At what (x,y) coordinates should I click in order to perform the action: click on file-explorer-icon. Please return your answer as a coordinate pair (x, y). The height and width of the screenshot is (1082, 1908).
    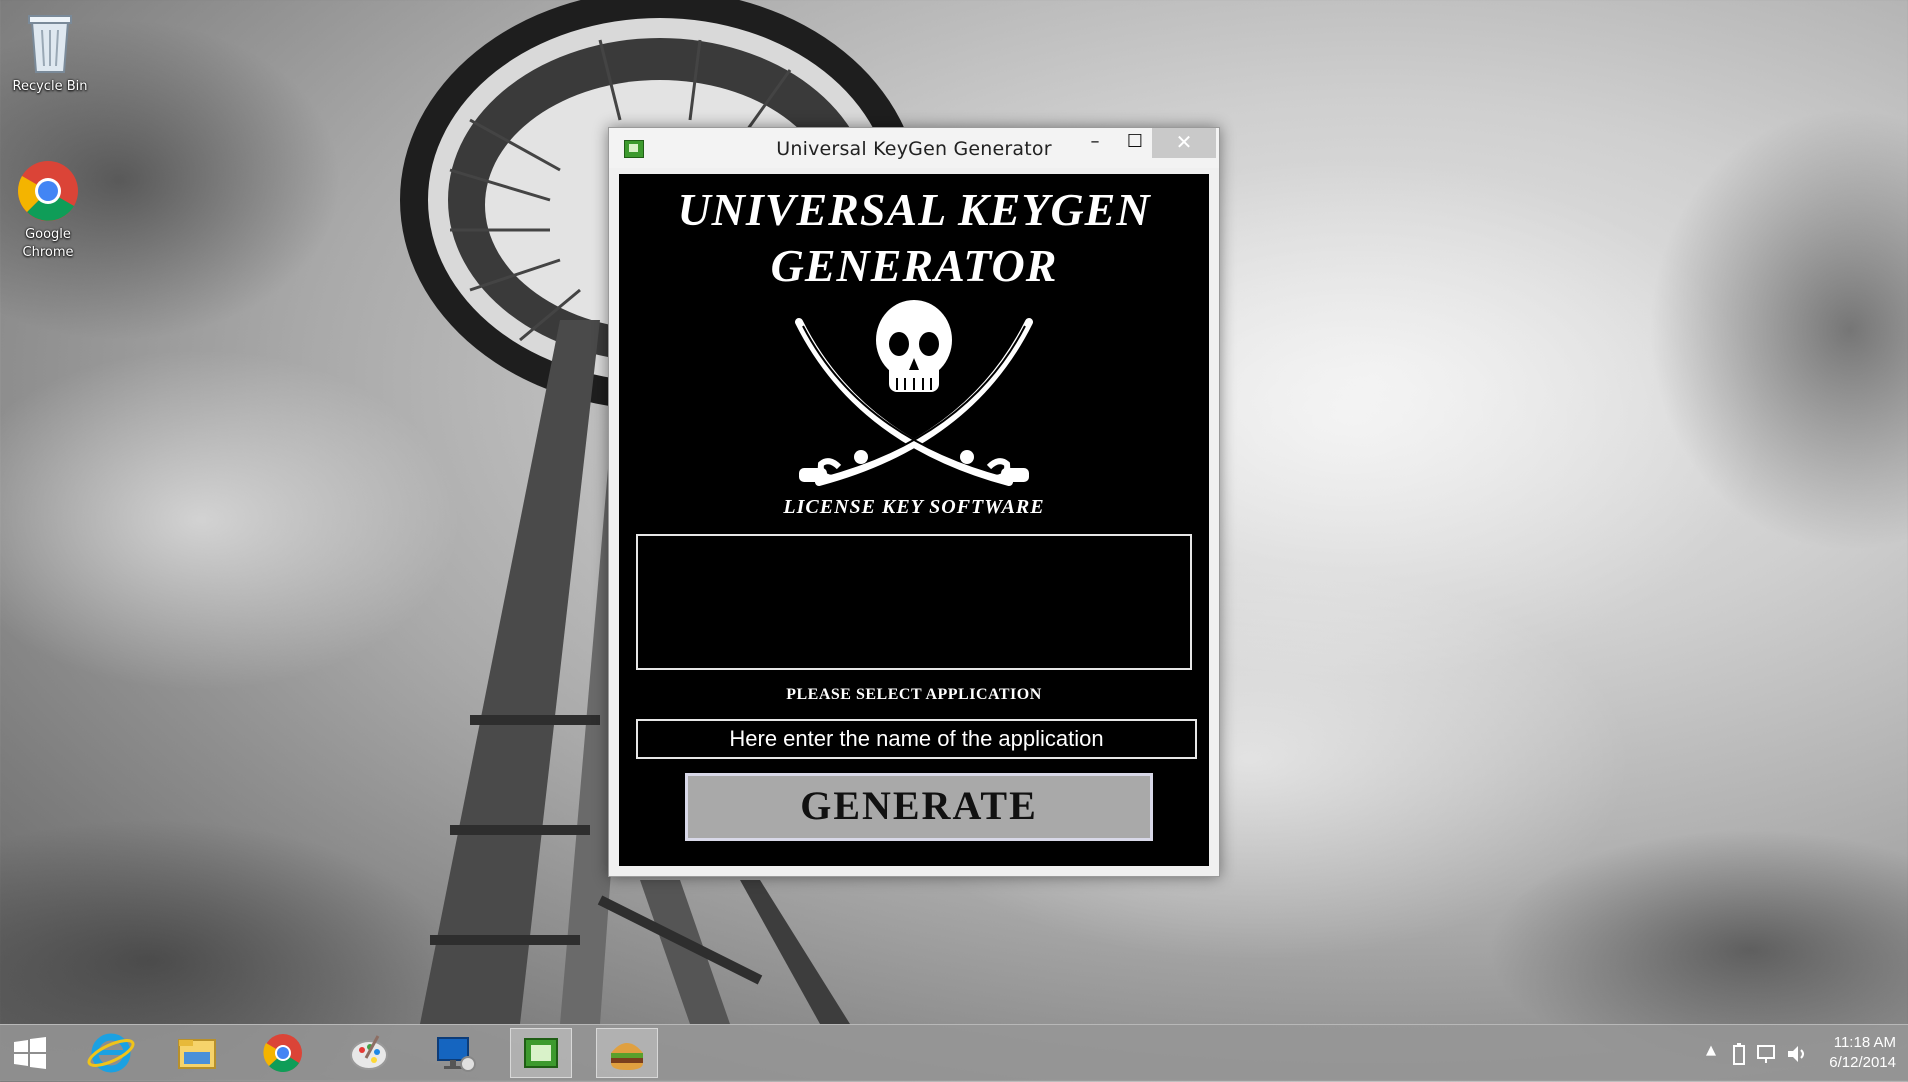
    Looking at the image, I should click on (197, 1054).